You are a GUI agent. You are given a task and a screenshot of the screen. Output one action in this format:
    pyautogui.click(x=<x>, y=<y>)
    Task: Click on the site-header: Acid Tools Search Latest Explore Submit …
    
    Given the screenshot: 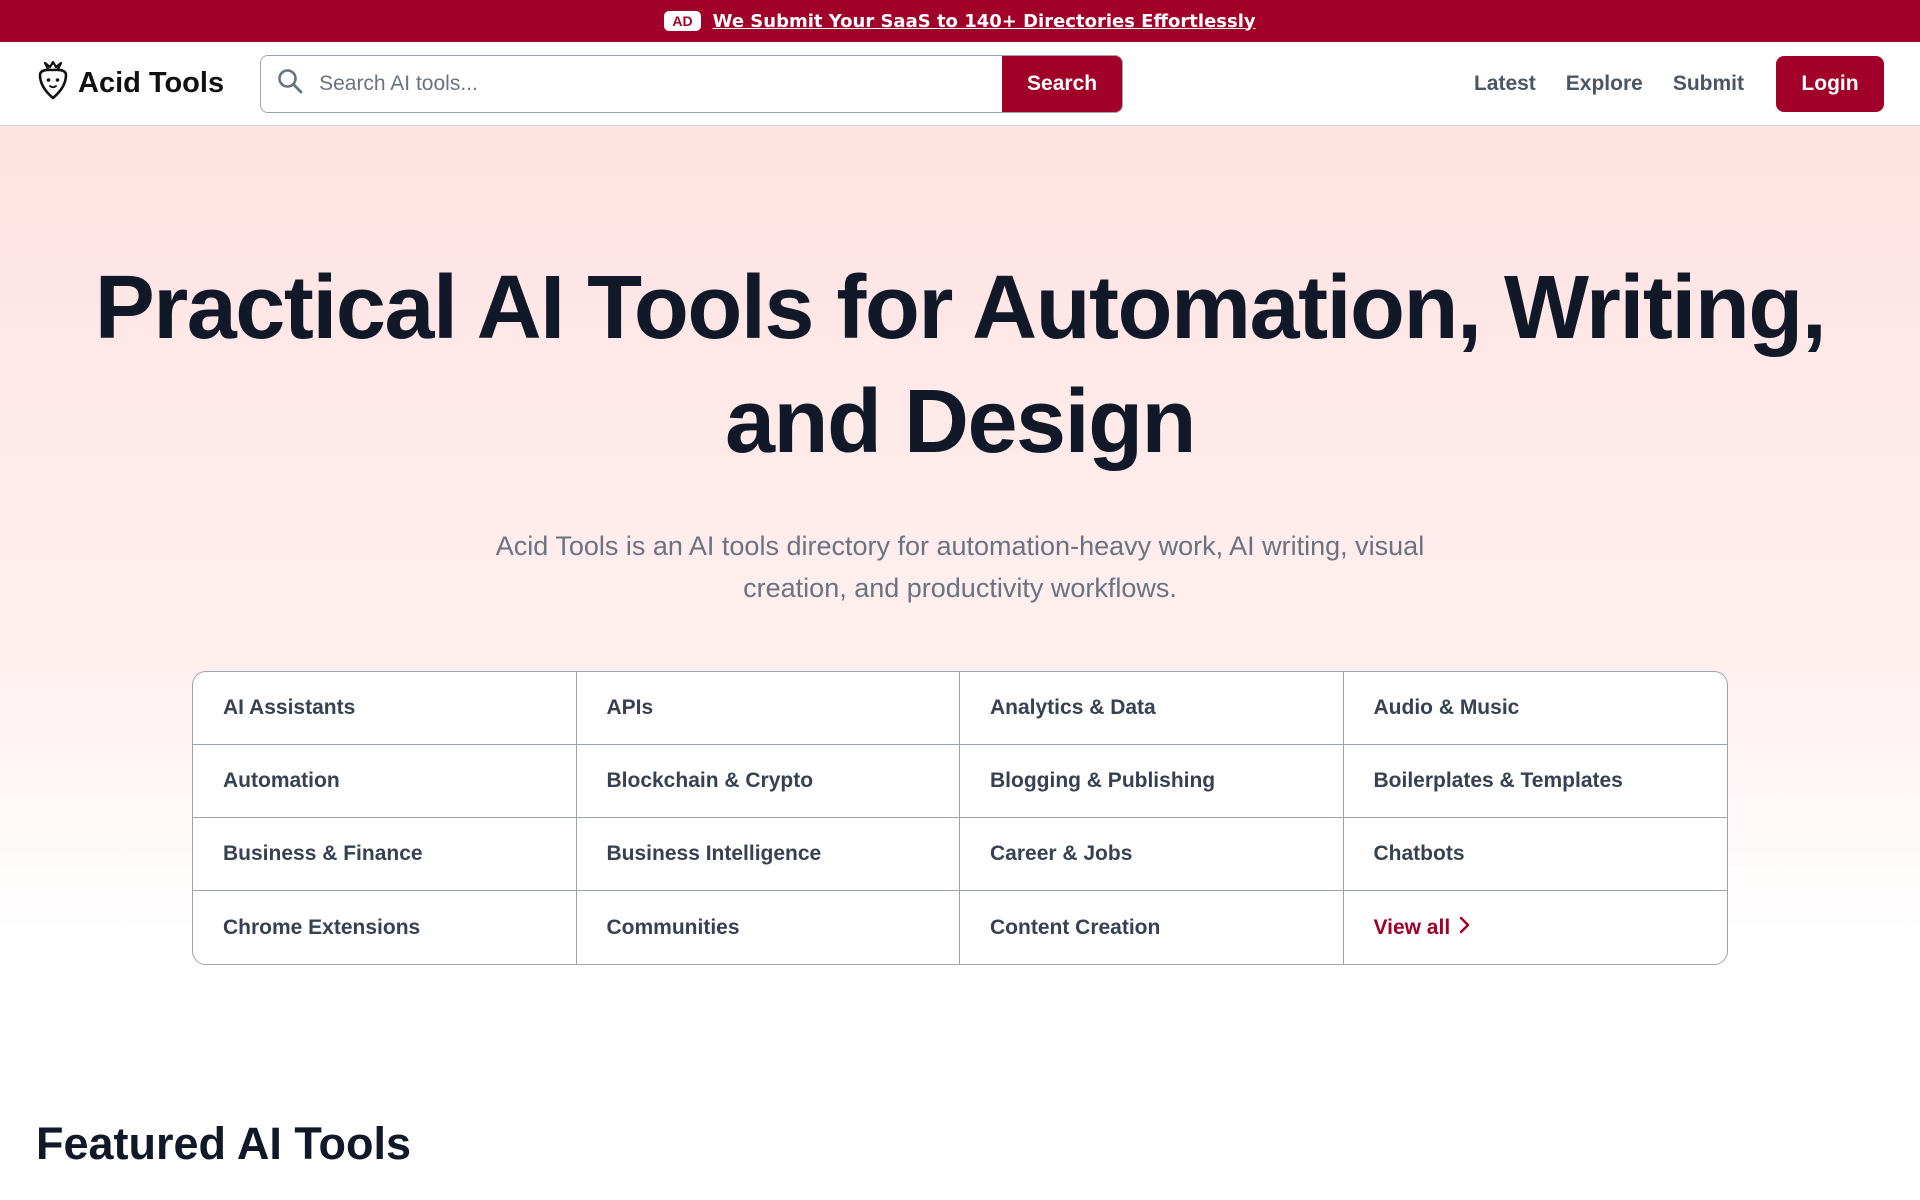 What is the action you would take?
    pyautogui.click(x=960, y=84)
    